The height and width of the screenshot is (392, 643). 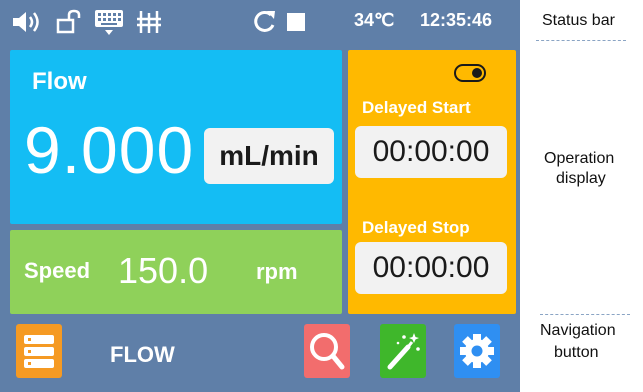 I want to click on navigation-annotation-line2: button, so click(x=576, y=352).